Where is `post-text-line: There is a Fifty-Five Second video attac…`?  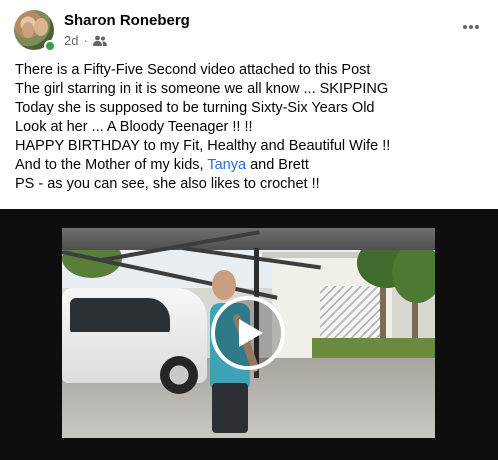
post-text-line: There is a Fifty-Five Second video attac… is located at coordinates (193, 70).